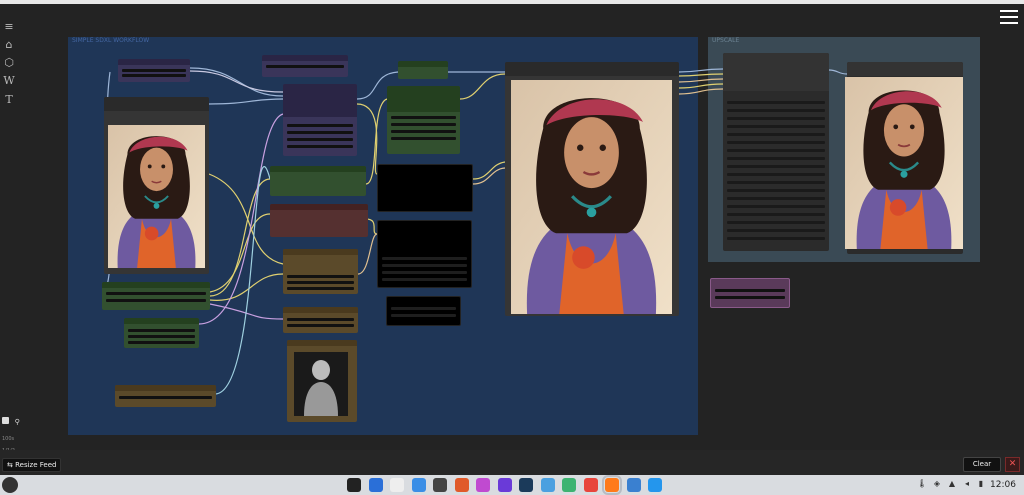 The image size is (1024, 495). Describe the element at coordinates (318, 181) in the screenshot. I see `node-conditioning` at that location.